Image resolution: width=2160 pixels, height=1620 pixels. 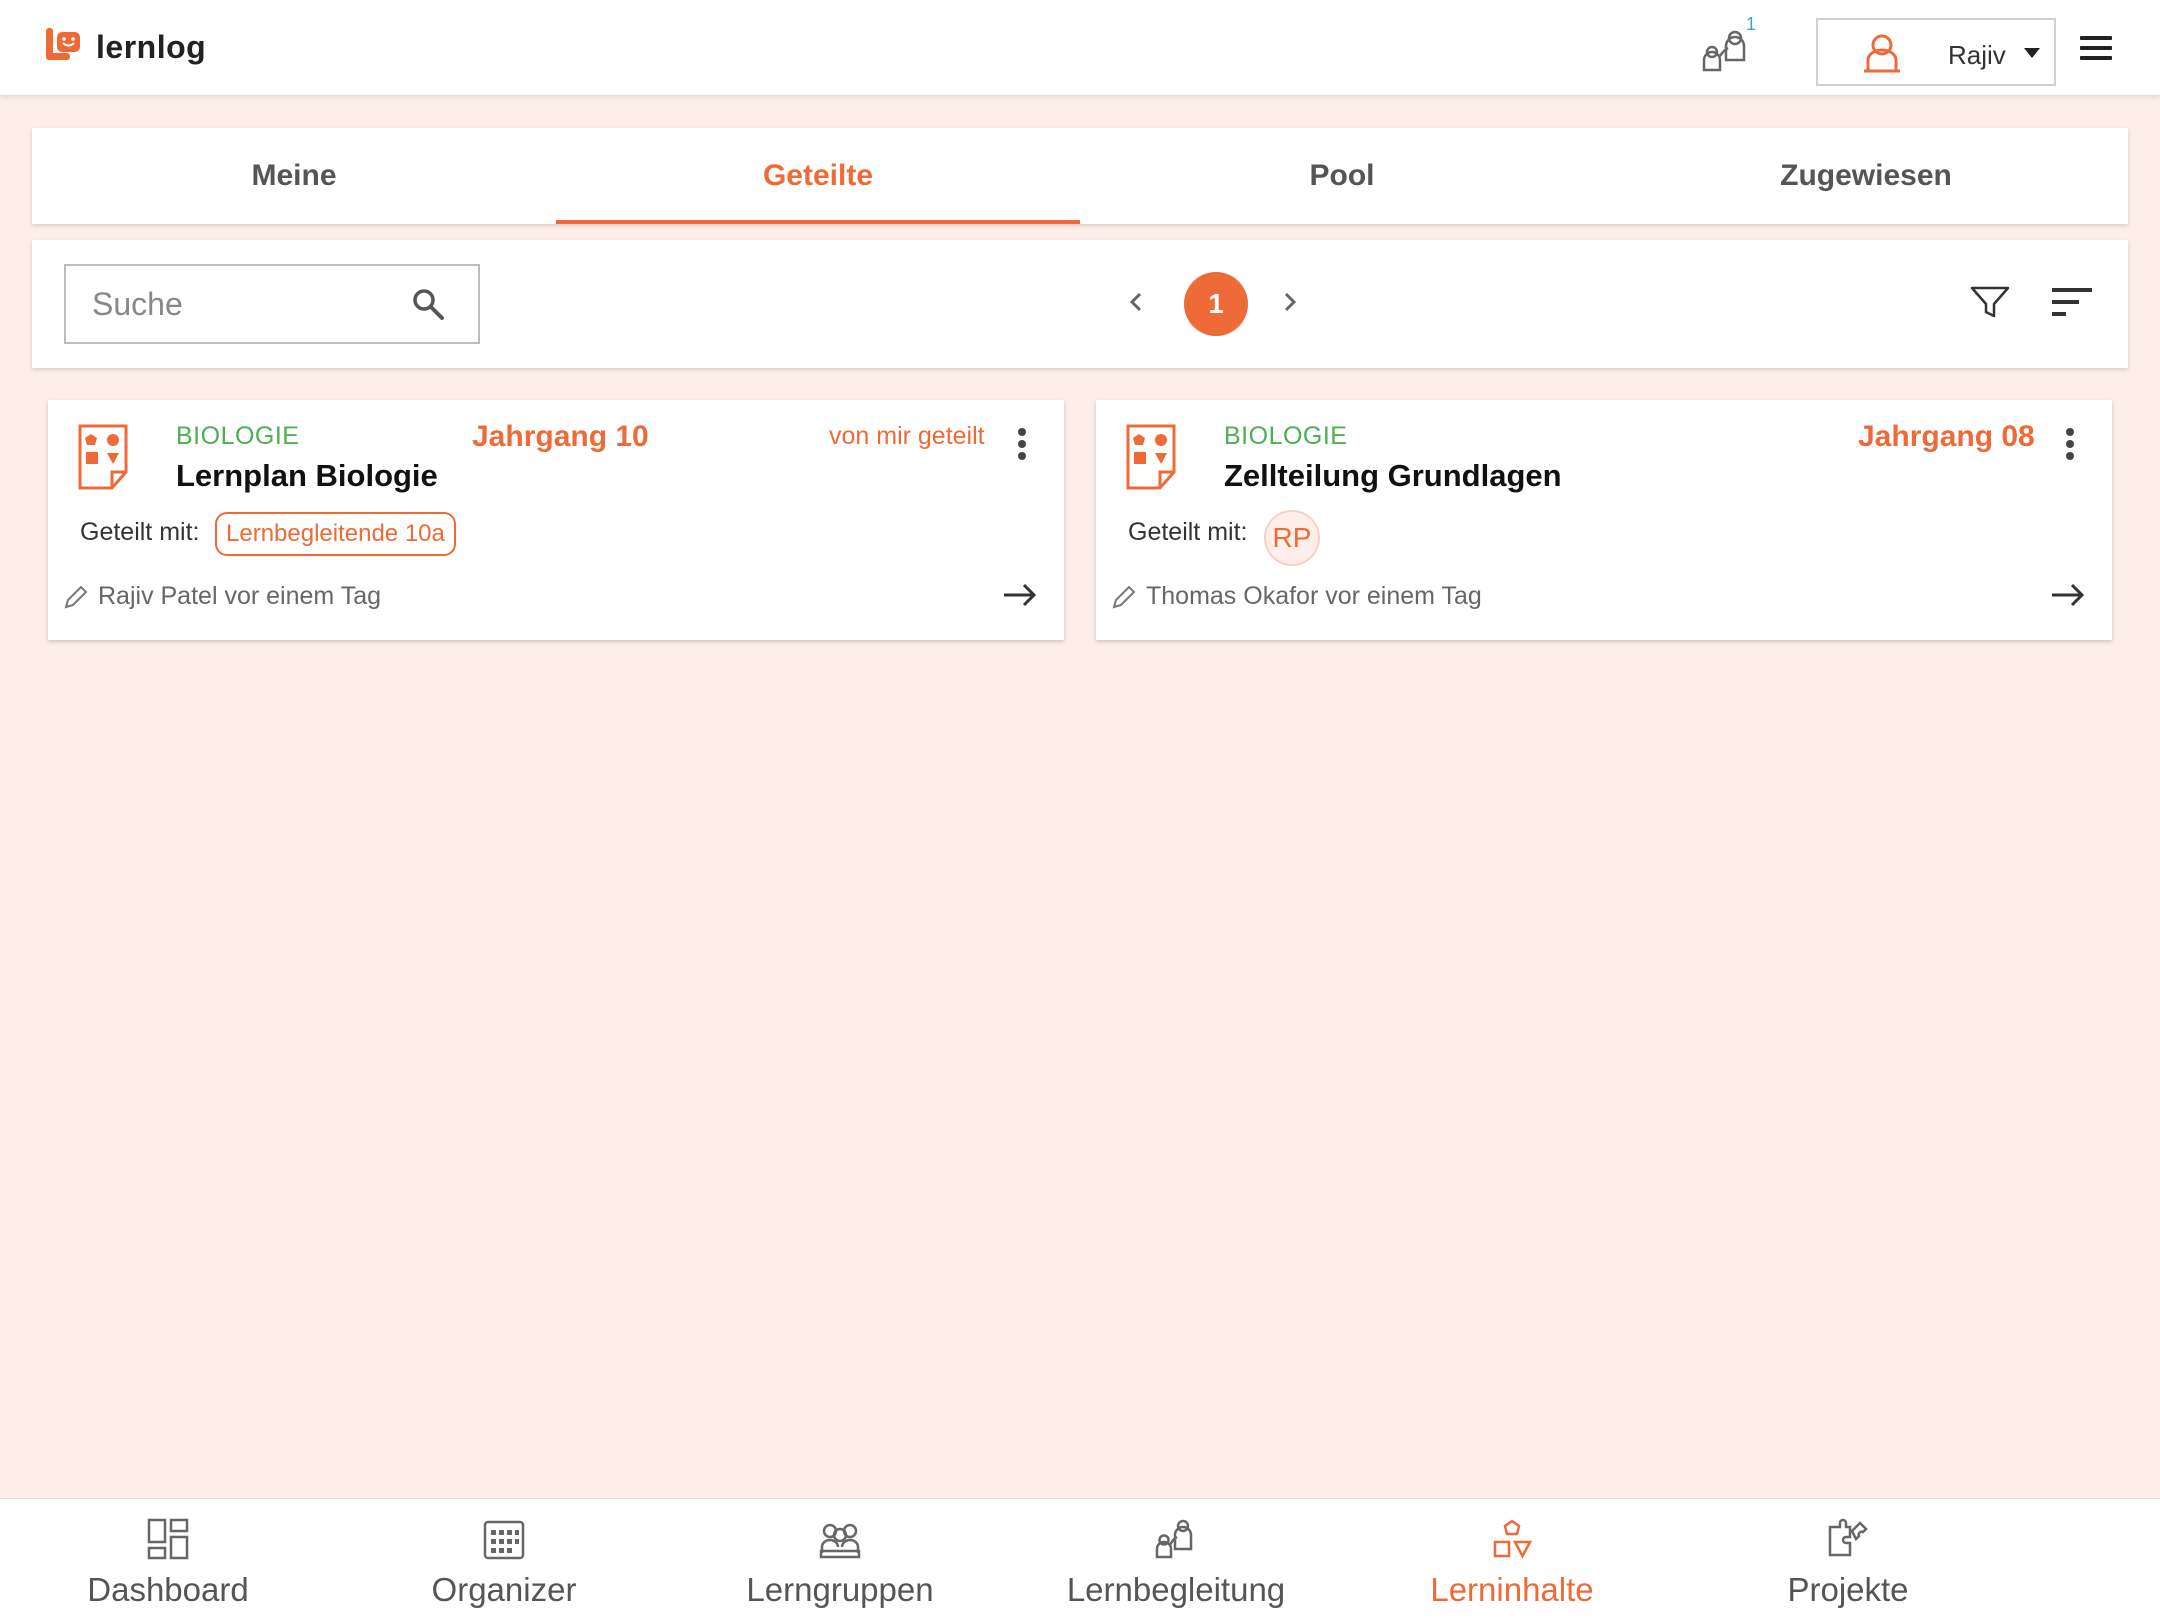 What do you see at coordinates (1290, 302) in the screenshot?
I see `chevron-right-icon` at bounding box center [1290, 302].